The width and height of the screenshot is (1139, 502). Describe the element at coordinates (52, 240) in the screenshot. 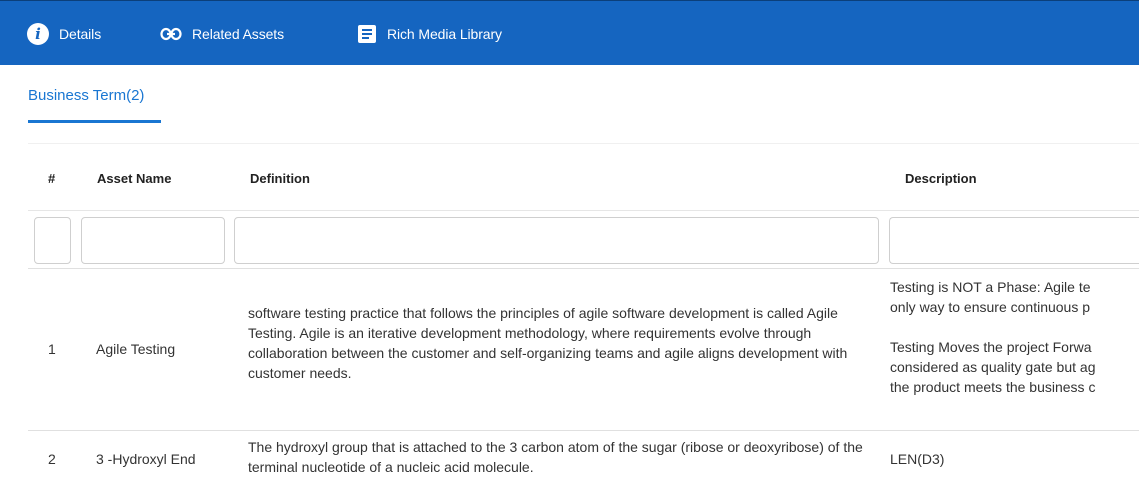

I see `filter-number-input` at that location.